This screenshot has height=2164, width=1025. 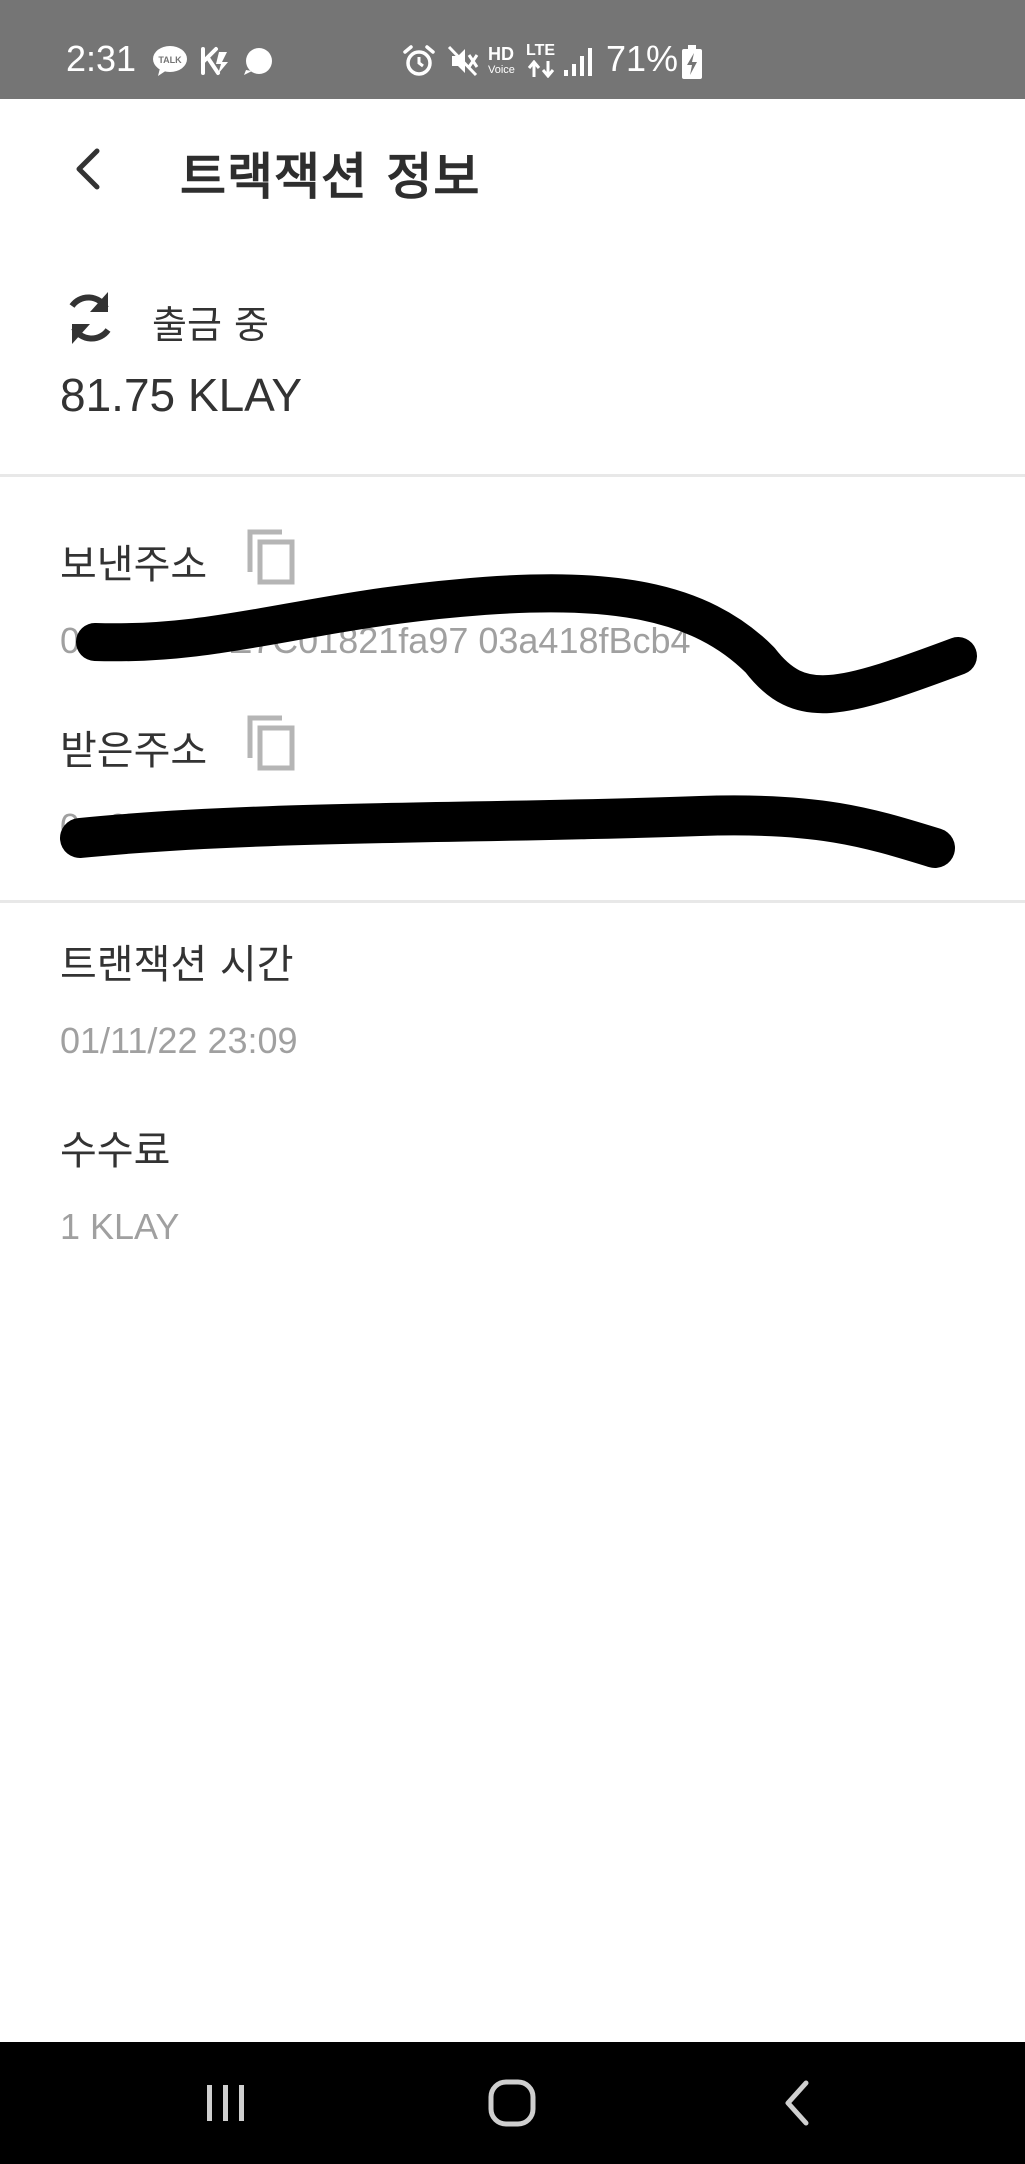 I want to click on transaction-amount: 81.75 KLAY, so click(x=181, y=395).